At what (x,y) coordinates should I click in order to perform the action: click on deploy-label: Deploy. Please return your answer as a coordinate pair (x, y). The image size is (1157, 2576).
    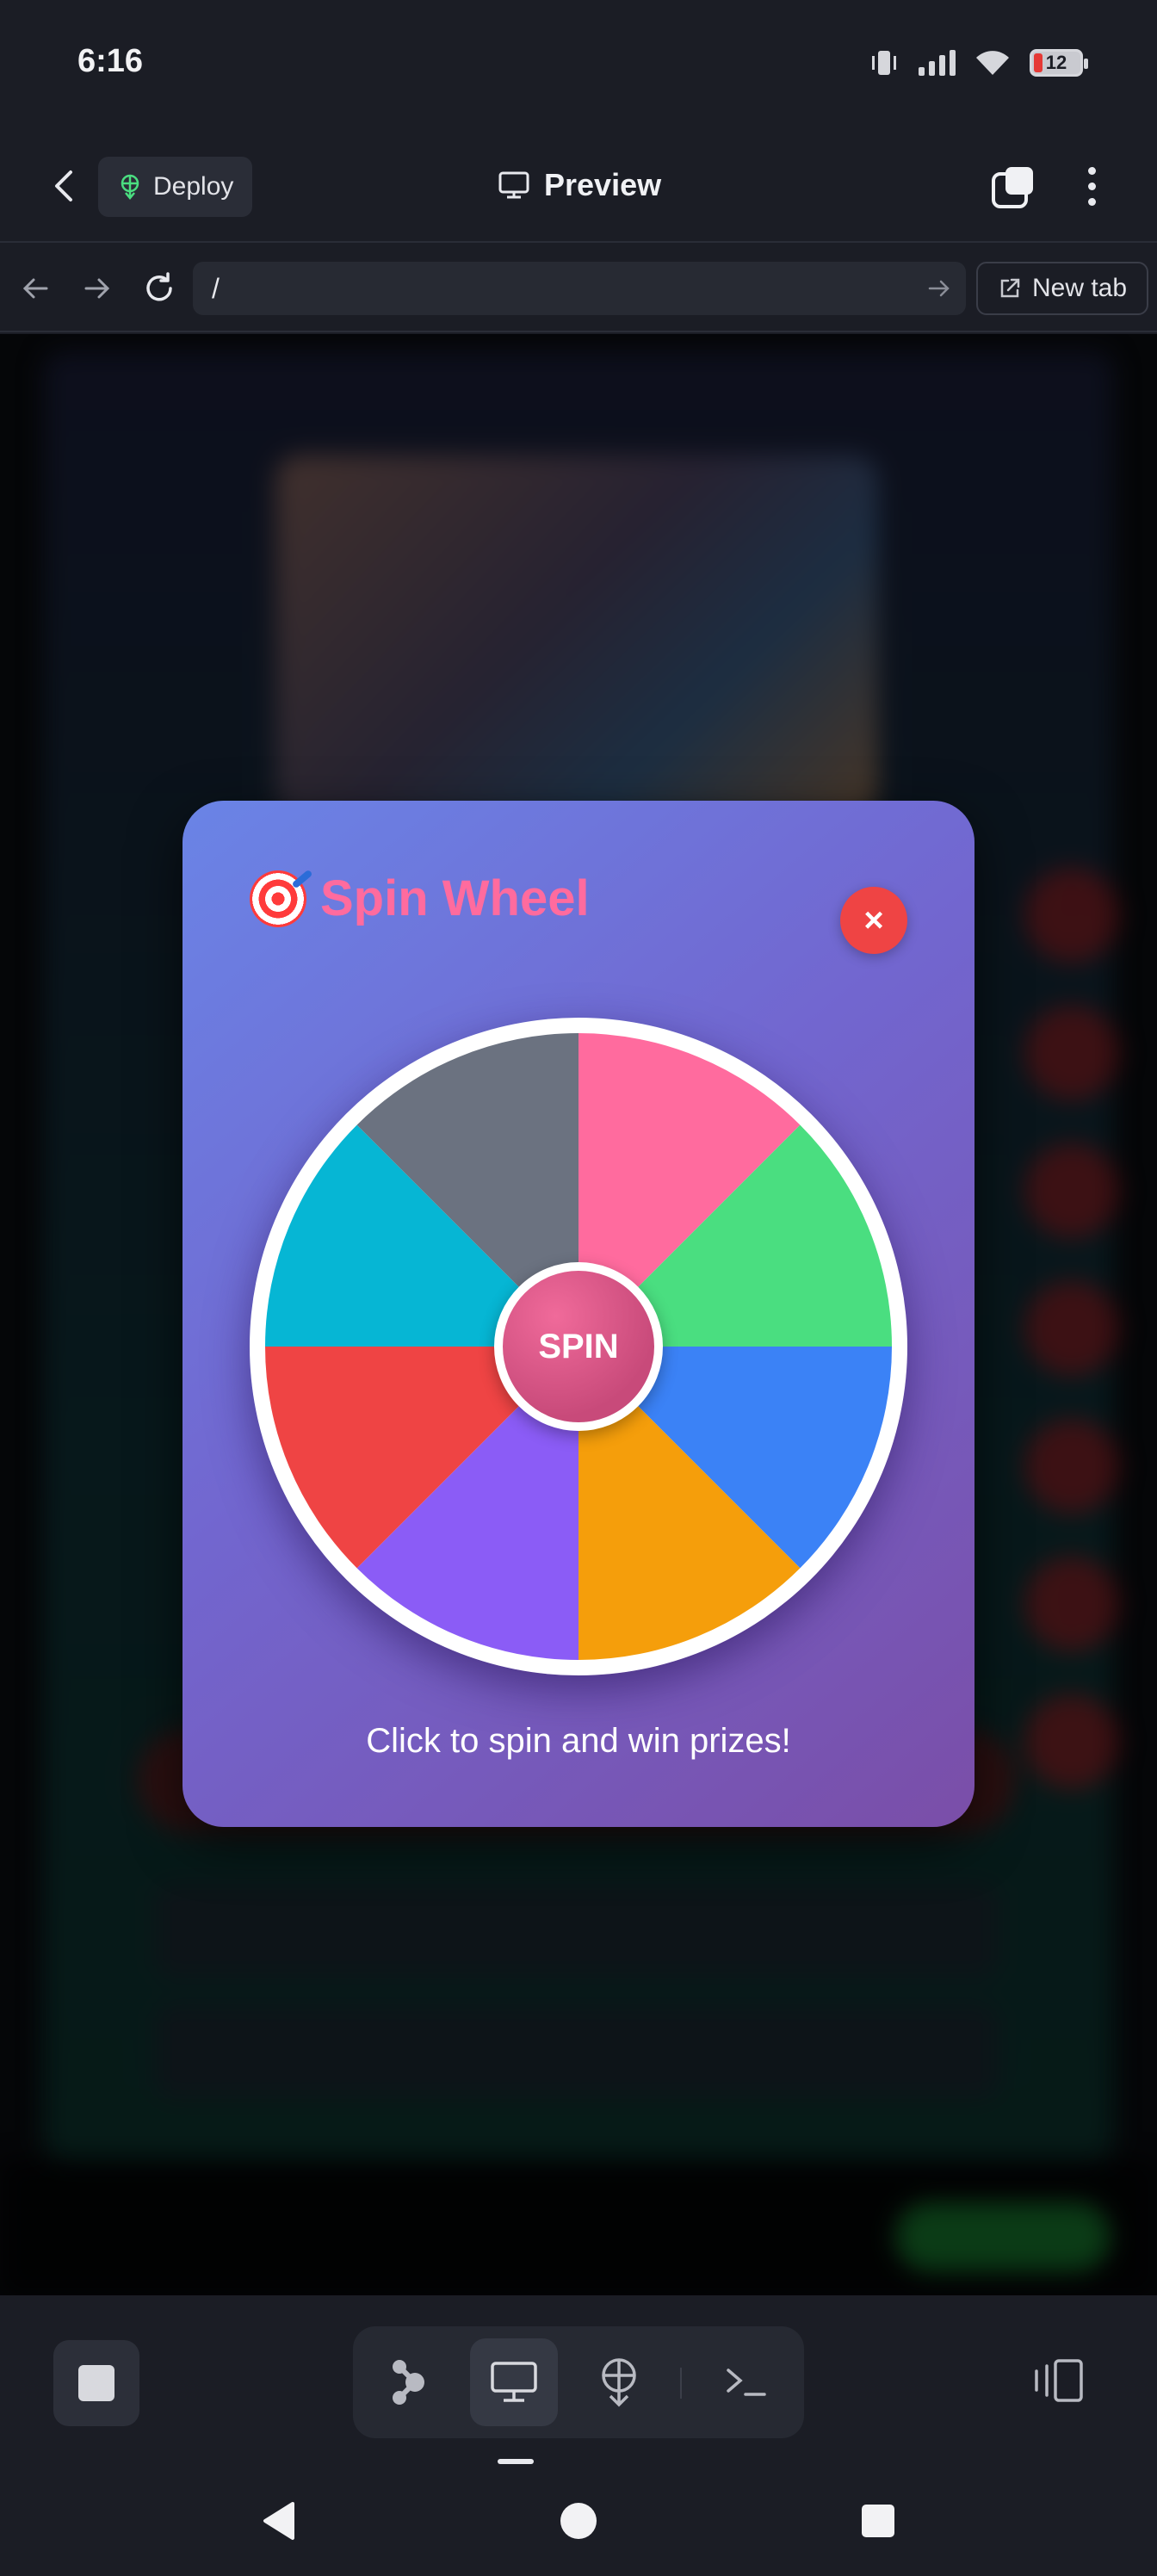
    Looking at the image, I should click on (194, 187).